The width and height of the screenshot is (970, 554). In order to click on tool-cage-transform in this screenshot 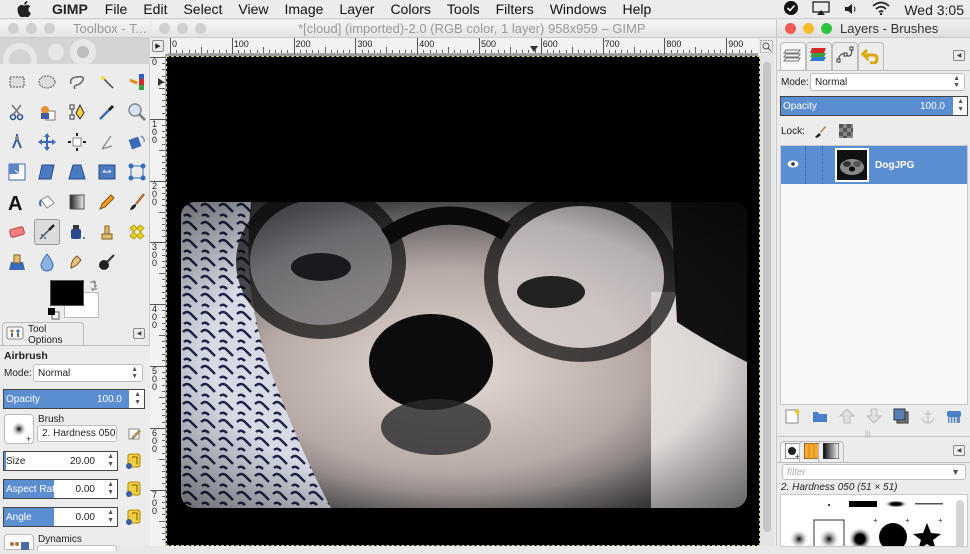, I will do `click(137, 172)`.